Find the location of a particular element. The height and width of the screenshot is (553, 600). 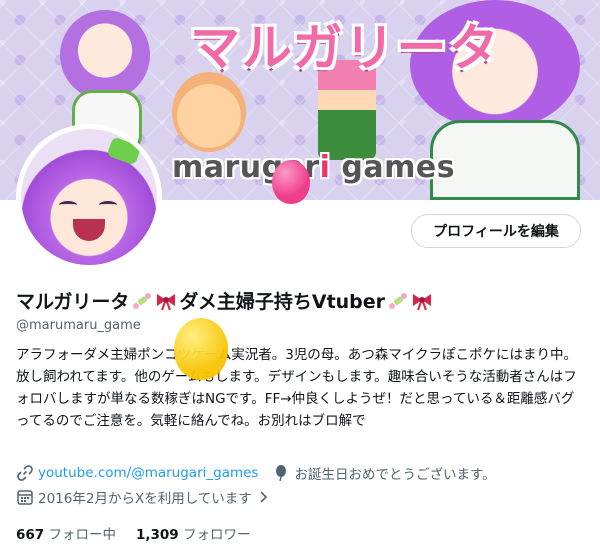

joined-date: 2016年2月からXを利用しています is located at coordinates (145, 499).